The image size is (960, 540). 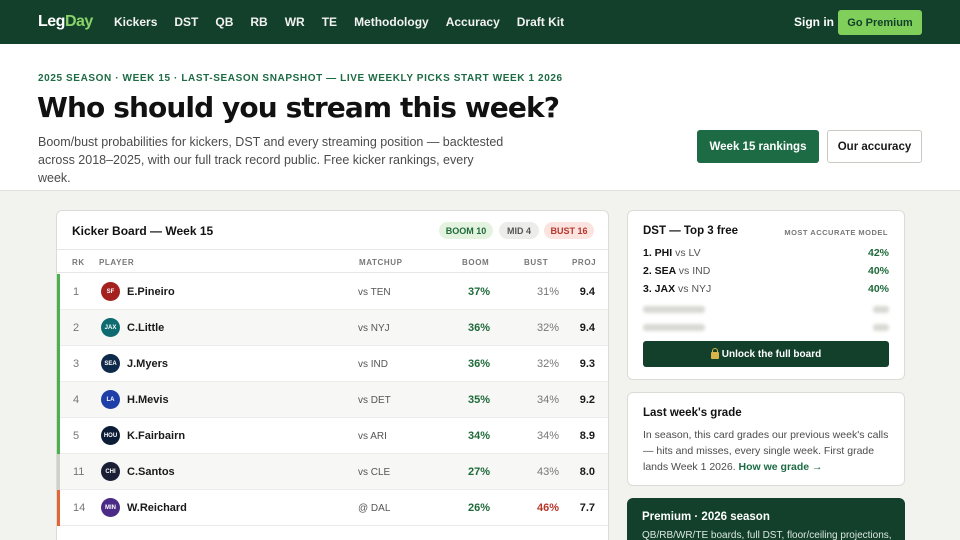 What do you see at coordinates (878, 253) in the screenshot?
I see `dst-percent: 42%` at bounding box center [878, 253].